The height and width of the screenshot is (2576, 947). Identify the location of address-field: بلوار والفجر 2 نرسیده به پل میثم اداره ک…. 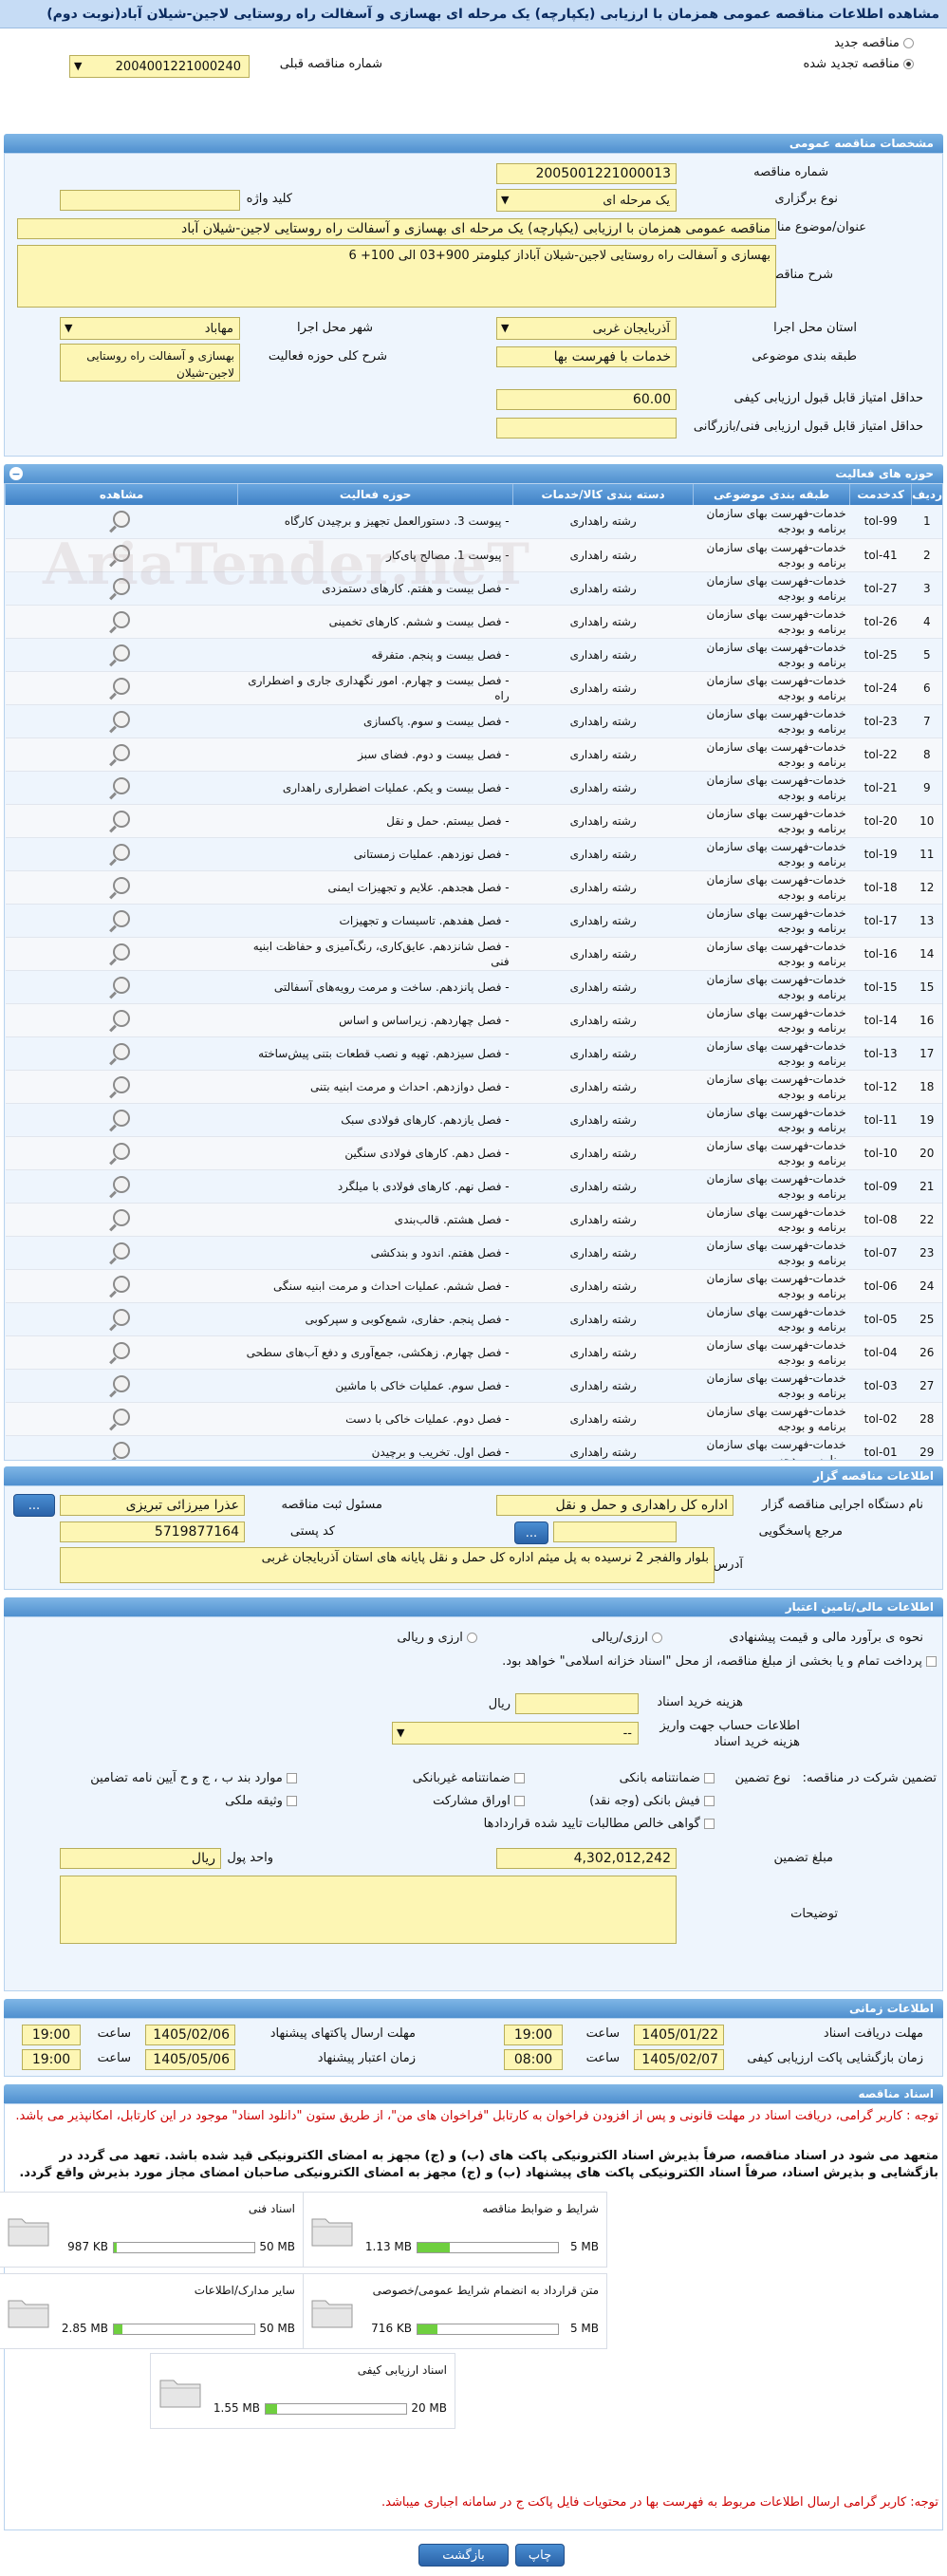
(387, 1565).